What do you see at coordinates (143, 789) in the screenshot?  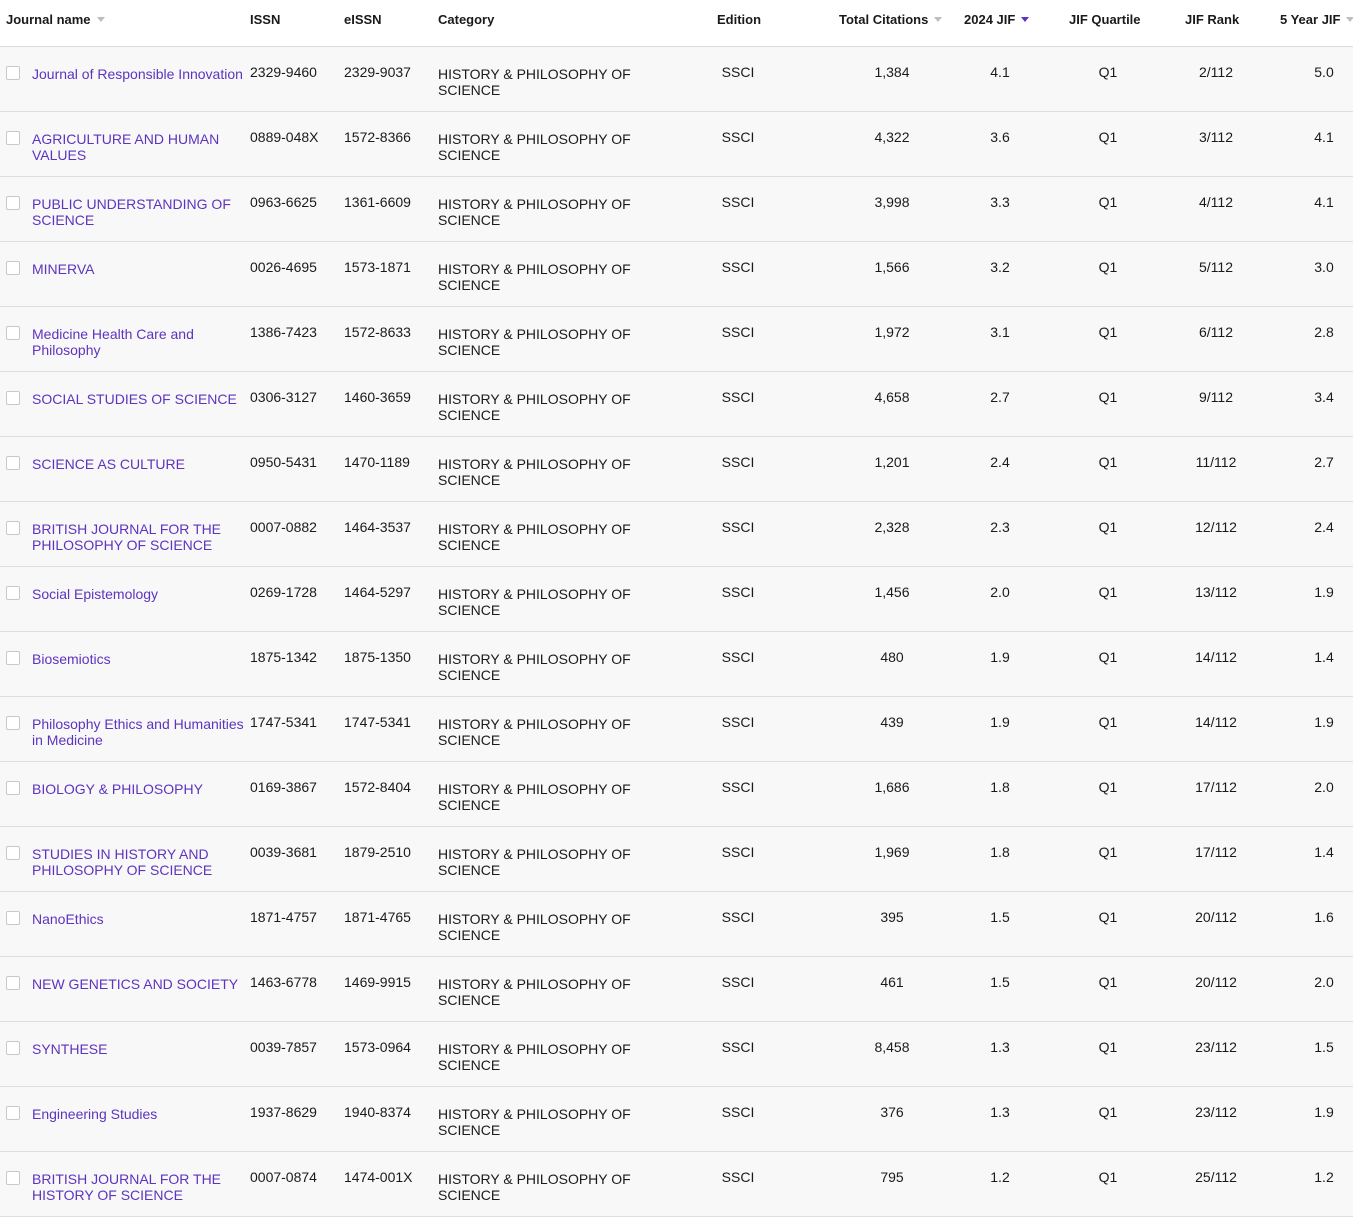 I see `journal-name-link: BIOLOGY & PHILOSOPHY` at bounding box center [143, 789].